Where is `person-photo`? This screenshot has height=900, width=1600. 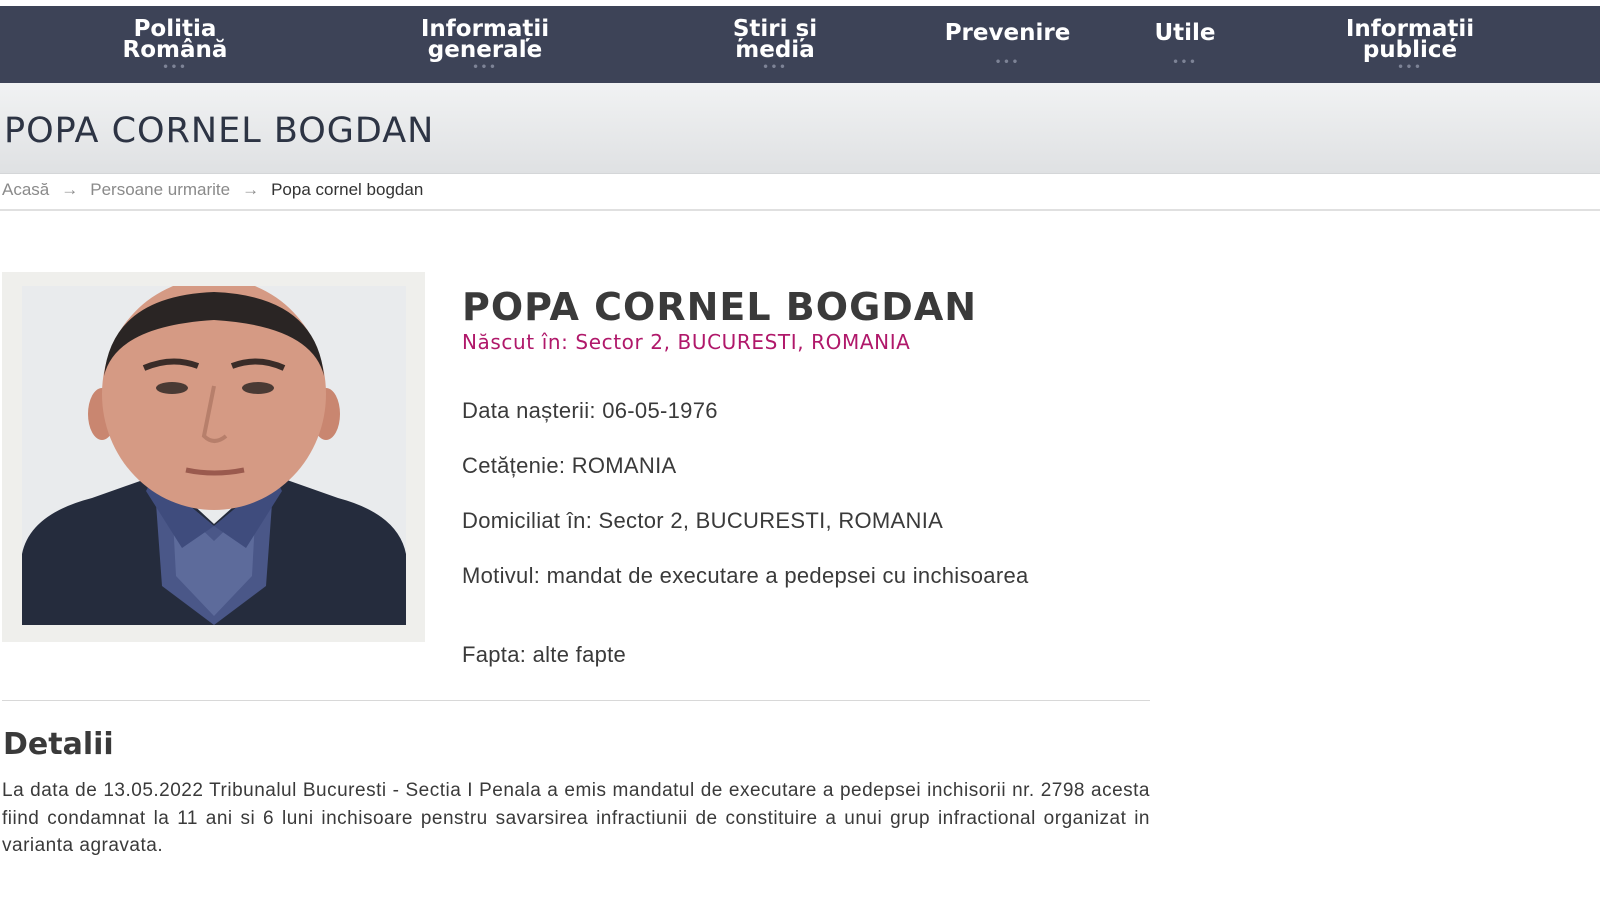 person-photo is located at coordinates (214, 455).